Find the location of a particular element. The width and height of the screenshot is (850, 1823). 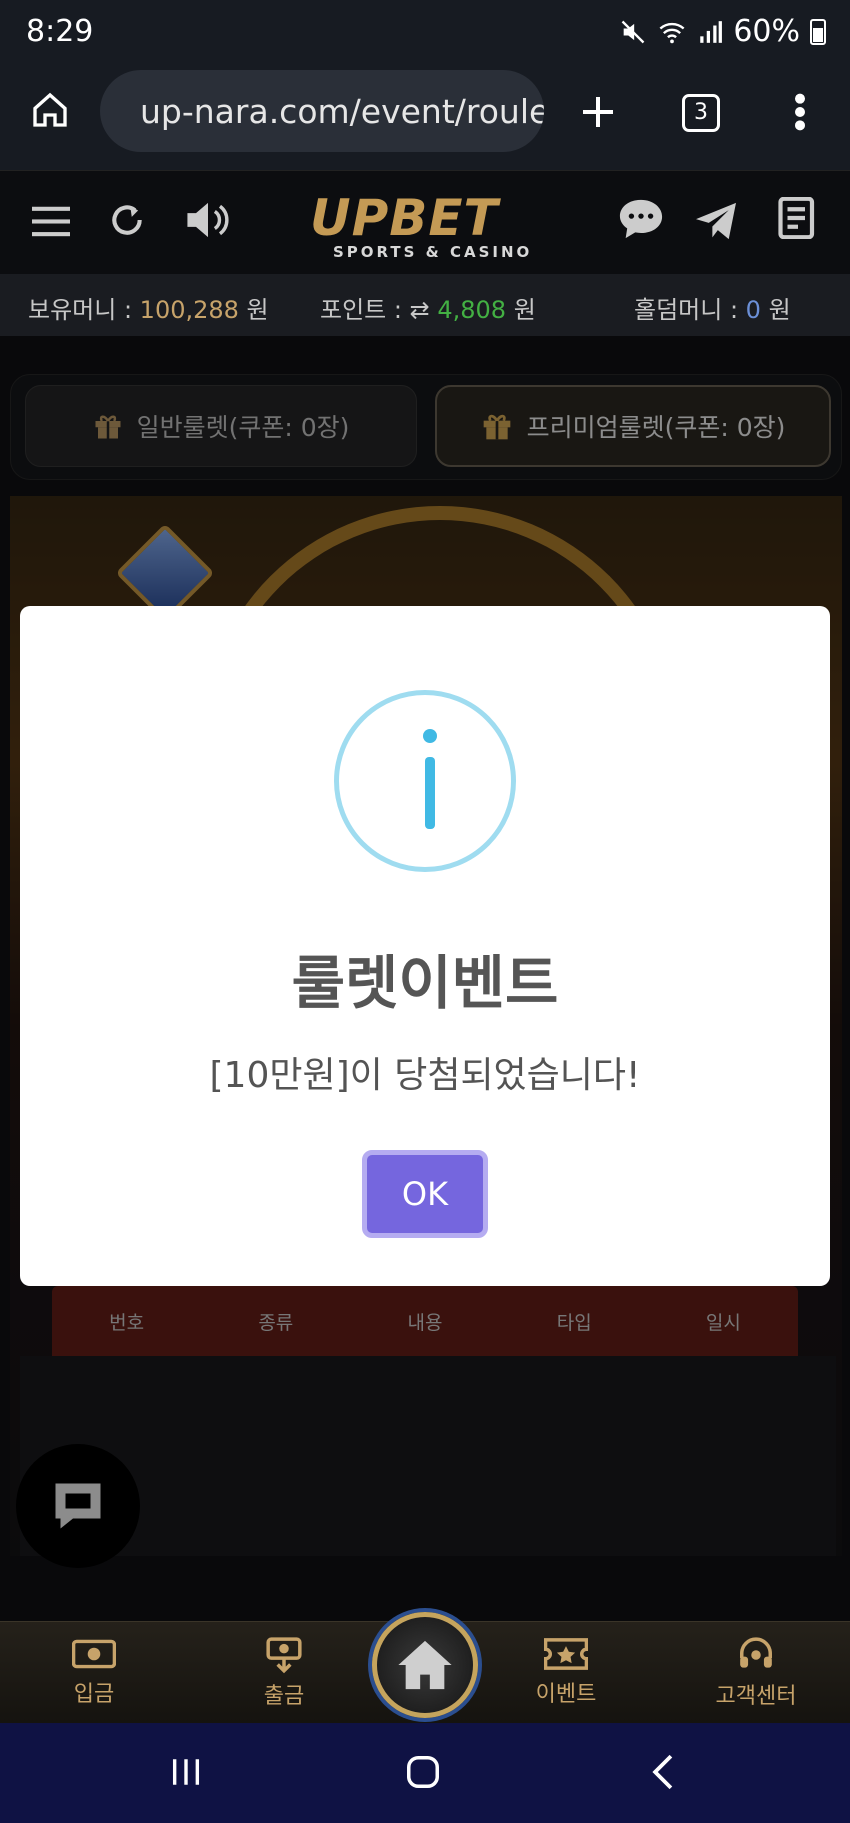

status-icons: 60% is located at coordinates (722, 31).